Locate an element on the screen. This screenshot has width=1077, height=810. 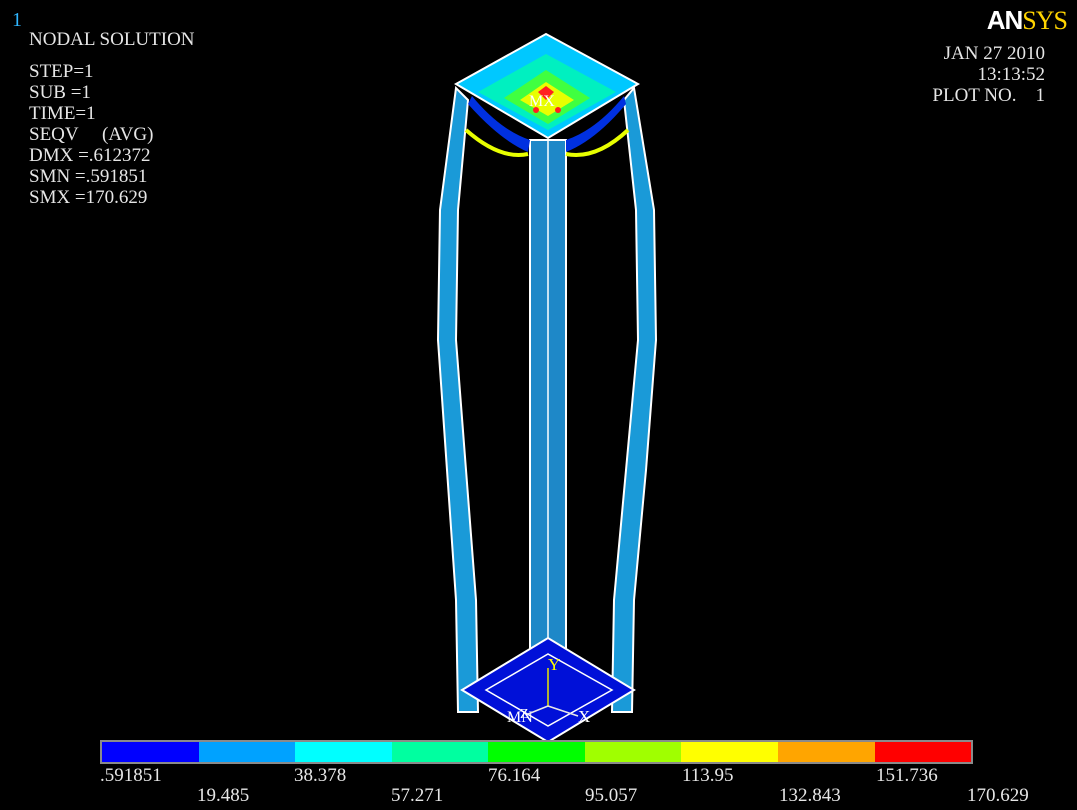
legend-label-top: 38.378 is located at coordinates (320, 775).